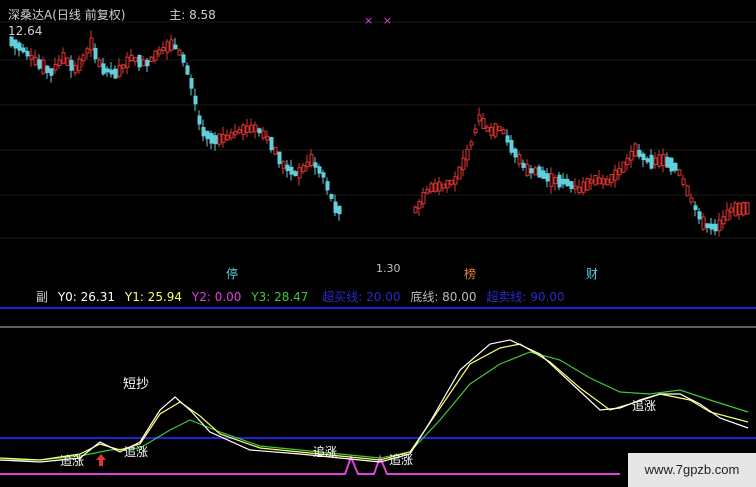 The height and width of the screenshot is (487, 756). I want to click on chase-label-2: 追涨, so click(136, 452).